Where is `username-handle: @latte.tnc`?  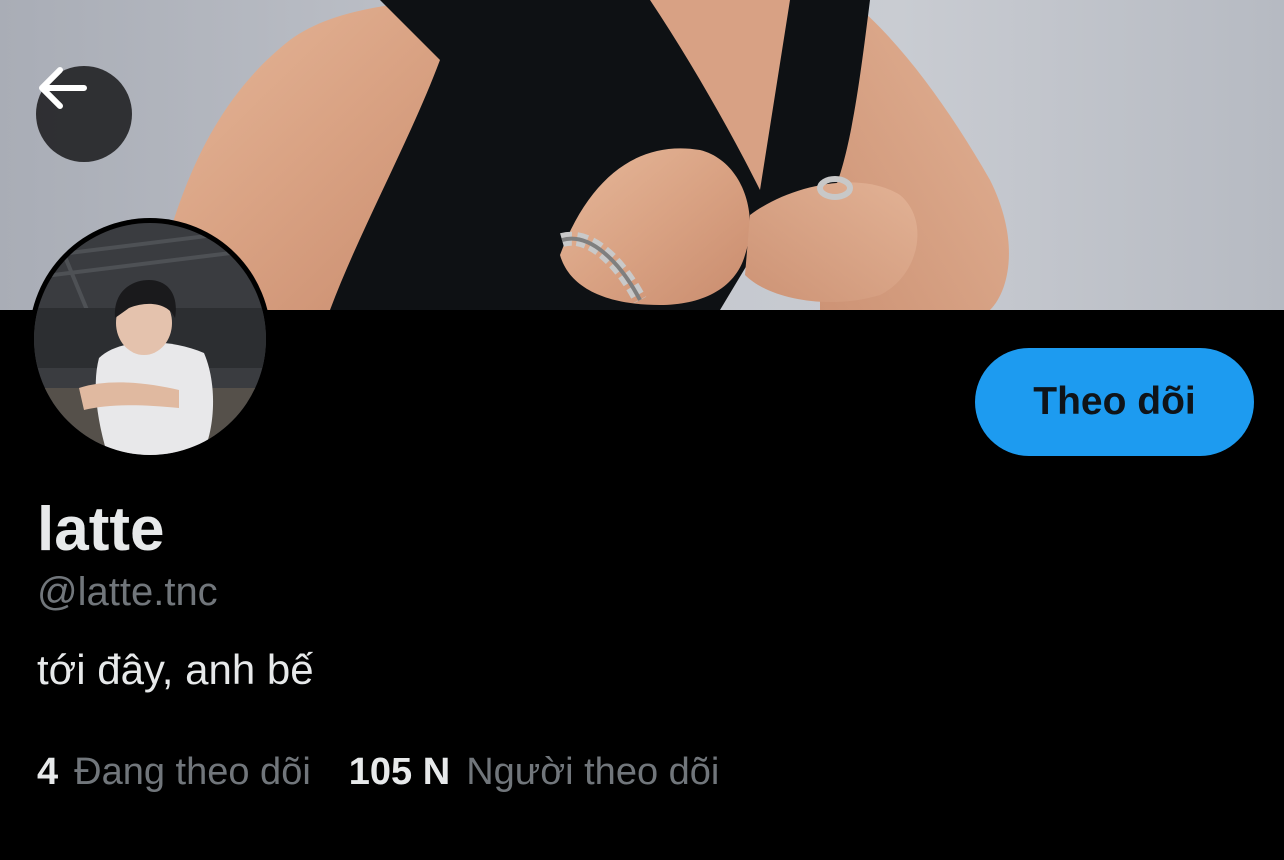 username-handle: @latte.tnc is located at coordinates (127, 592).